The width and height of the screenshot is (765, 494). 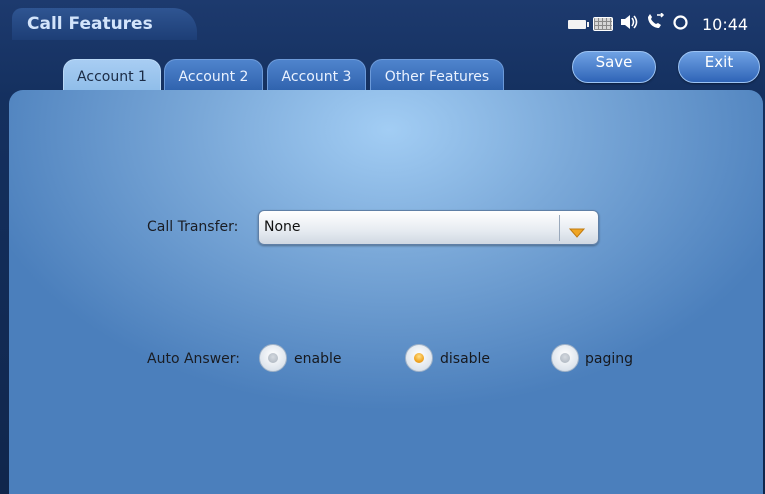 What do you see at coordinates (614, 67) in the screenshot?
I see `save-button: Save` at bounding box center [614, 67].